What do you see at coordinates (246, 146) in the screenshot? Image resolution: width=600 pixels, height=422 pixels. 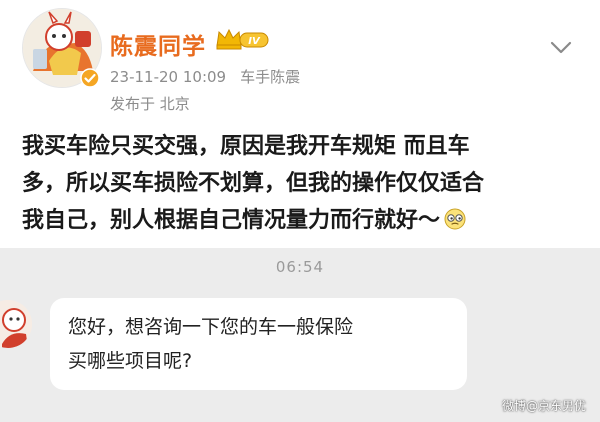 I see `post-body-line: 我买车险只买交强，原因是我开车规矩 而且车` at bounding box center [246, 146].